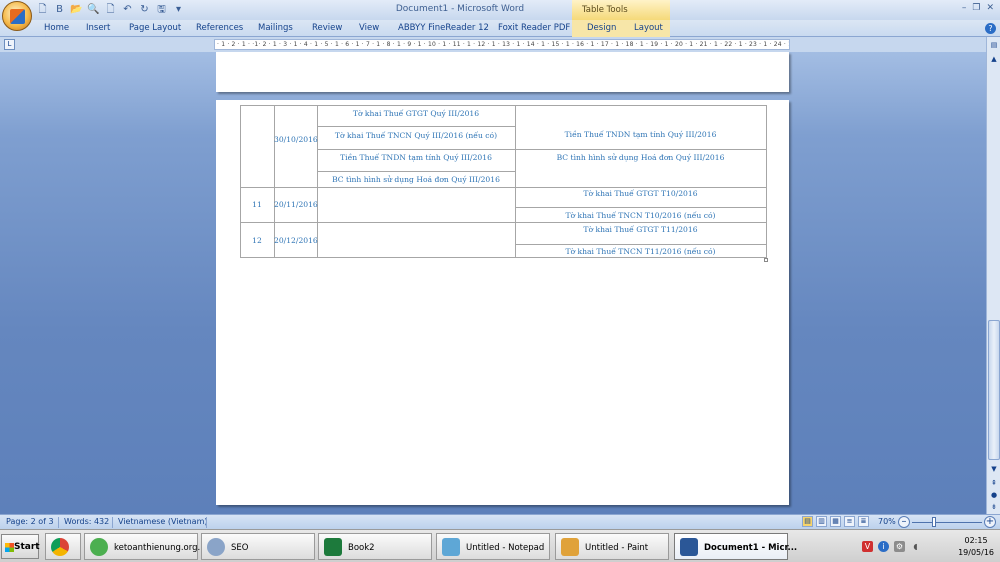  Describe the element at coordinates (257, 240) in the screenshot. I see `row-number: 12` at that location.